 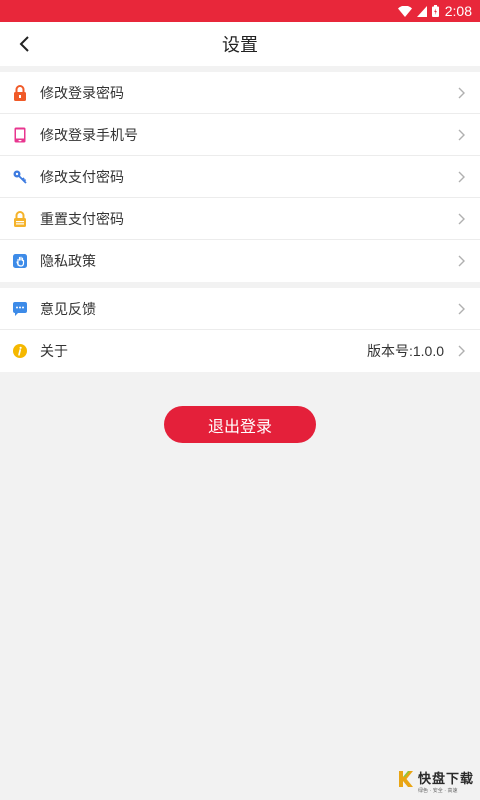 I want to click on status-bar: 2:08, so click(x=240, y=11).